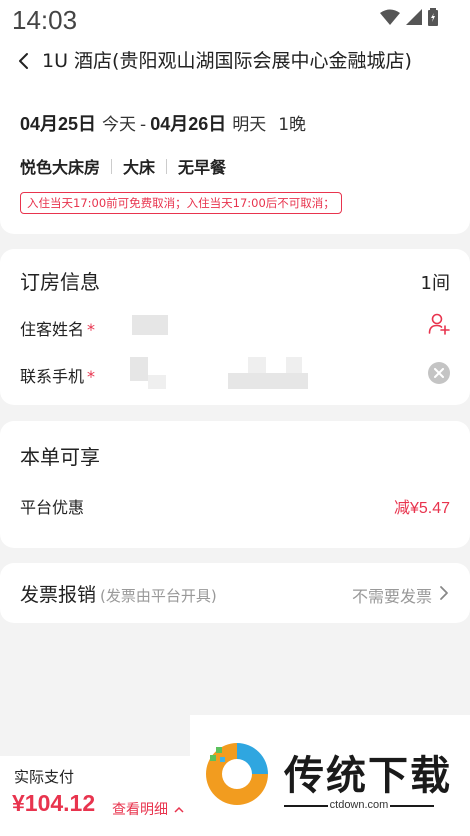 The image size is (470, 836). What do you see at coordinates (439, 373) in the screenshot?
I see `clear-phone-icon` at bounding box center [439, 373].